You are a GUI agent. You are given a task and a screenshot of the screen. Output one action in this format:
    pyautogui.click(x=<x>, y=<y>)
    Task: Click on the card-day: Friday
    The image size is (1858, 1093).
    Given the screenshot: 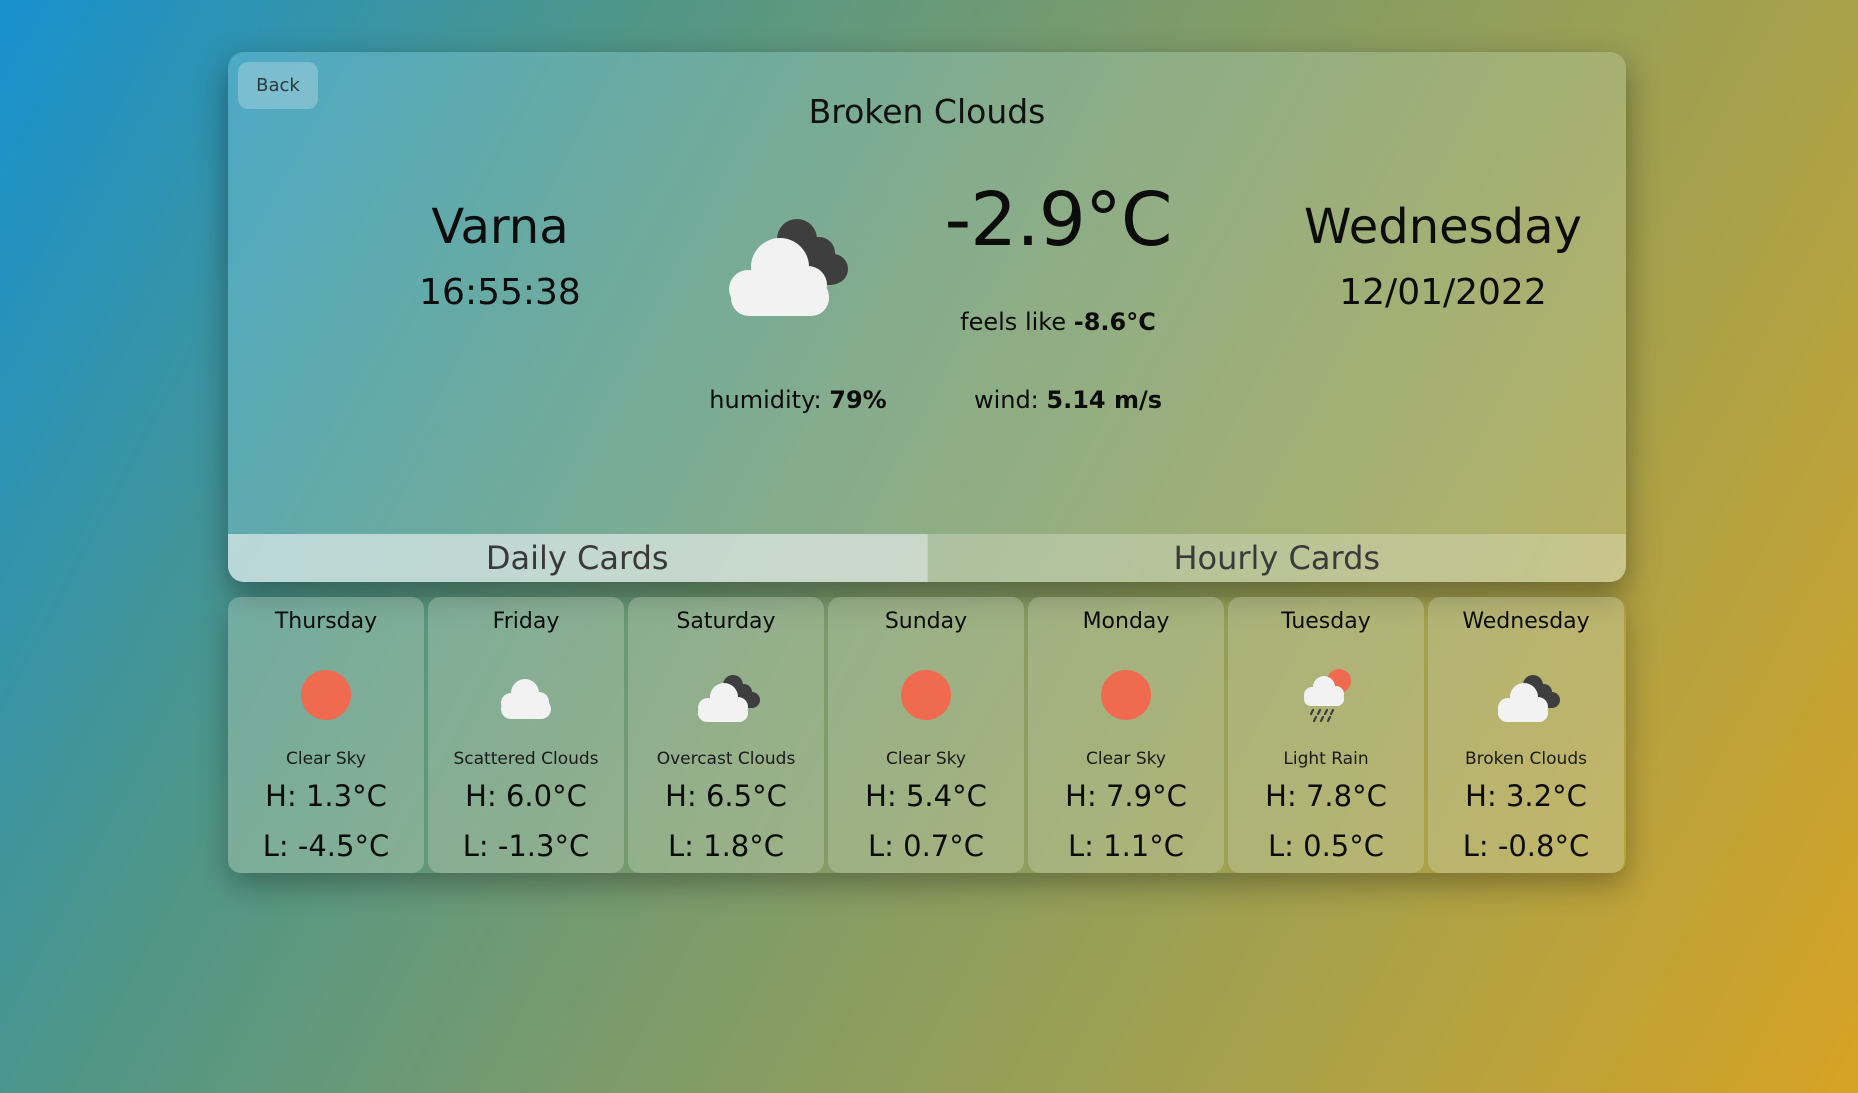 What is the action you would take?
    pyautogui.click(x=526, y=621)
    